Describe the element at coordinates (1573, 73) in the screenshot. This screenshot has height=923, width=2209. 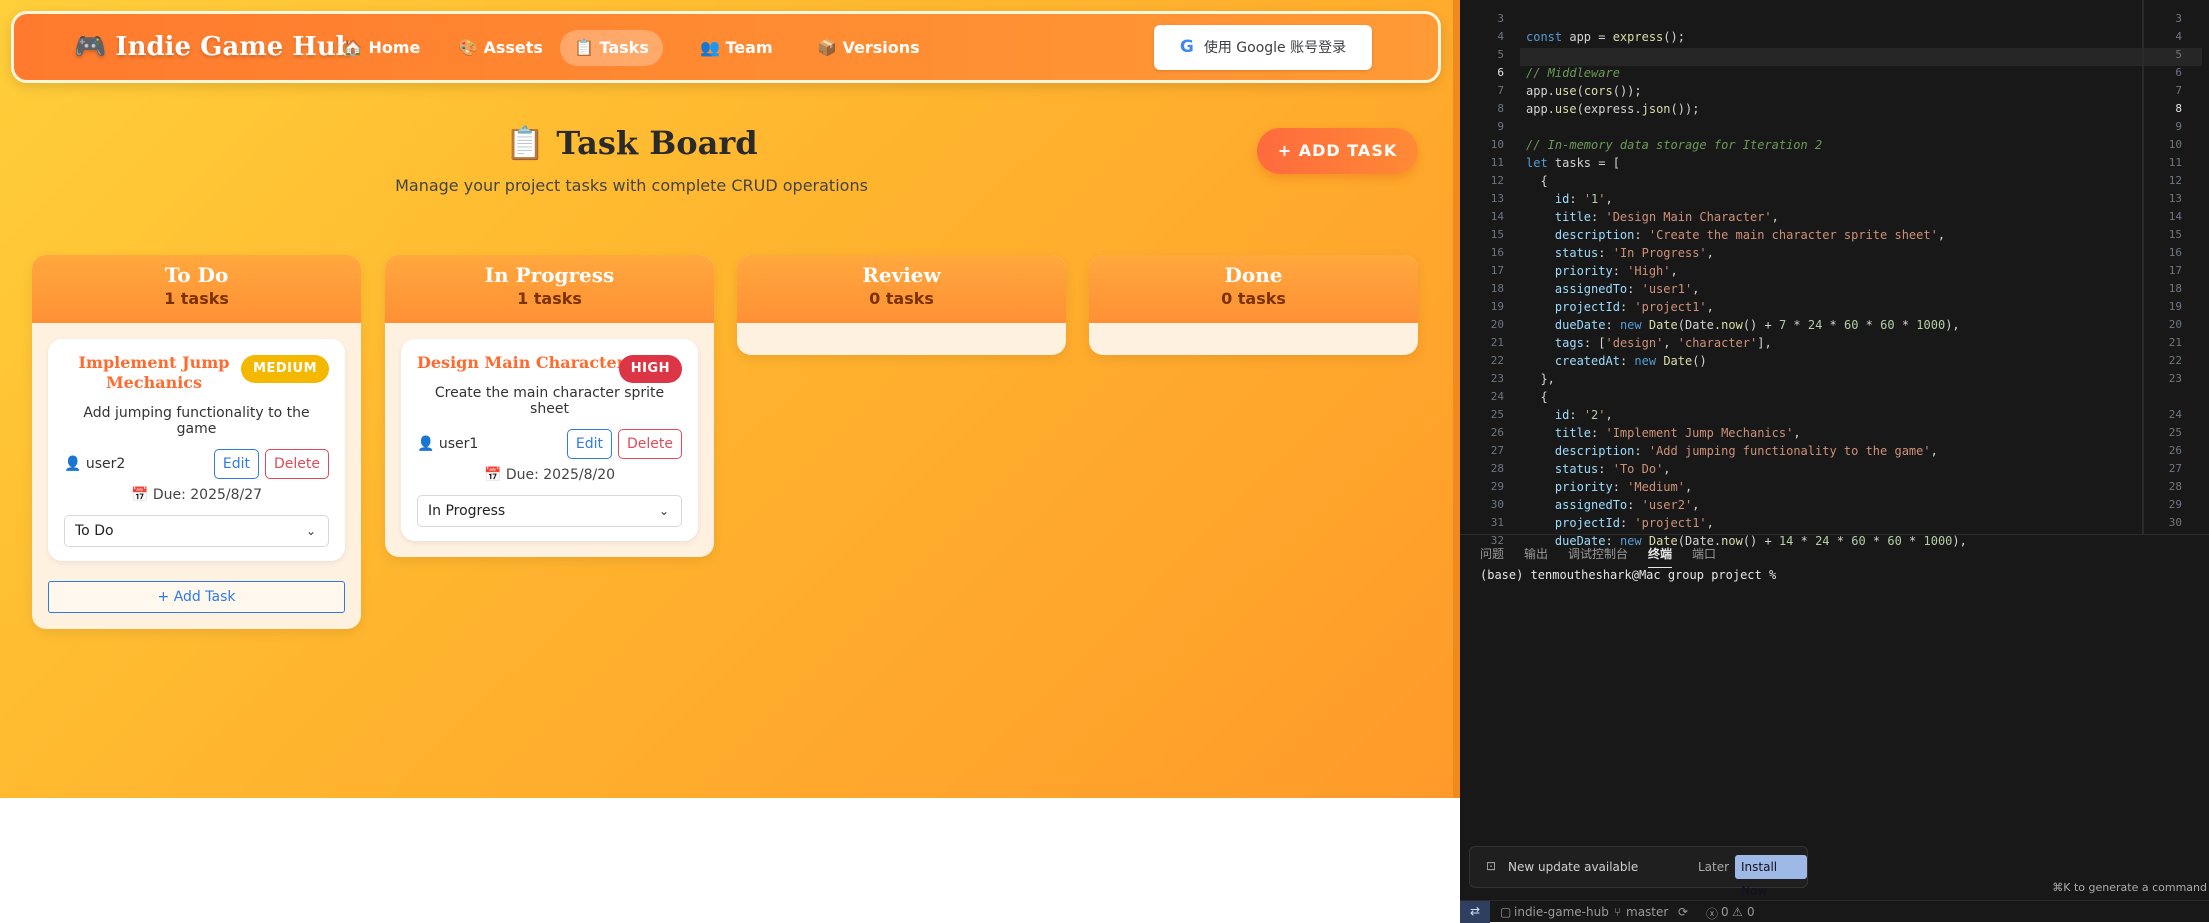
I see `code-line: // Middleware` at that location.